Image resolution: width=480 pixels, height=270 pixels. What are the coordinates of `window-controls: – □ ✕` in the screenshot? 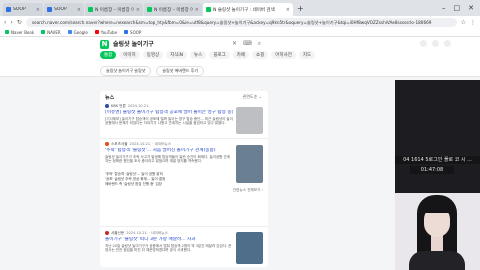 It's located at (461, 8).